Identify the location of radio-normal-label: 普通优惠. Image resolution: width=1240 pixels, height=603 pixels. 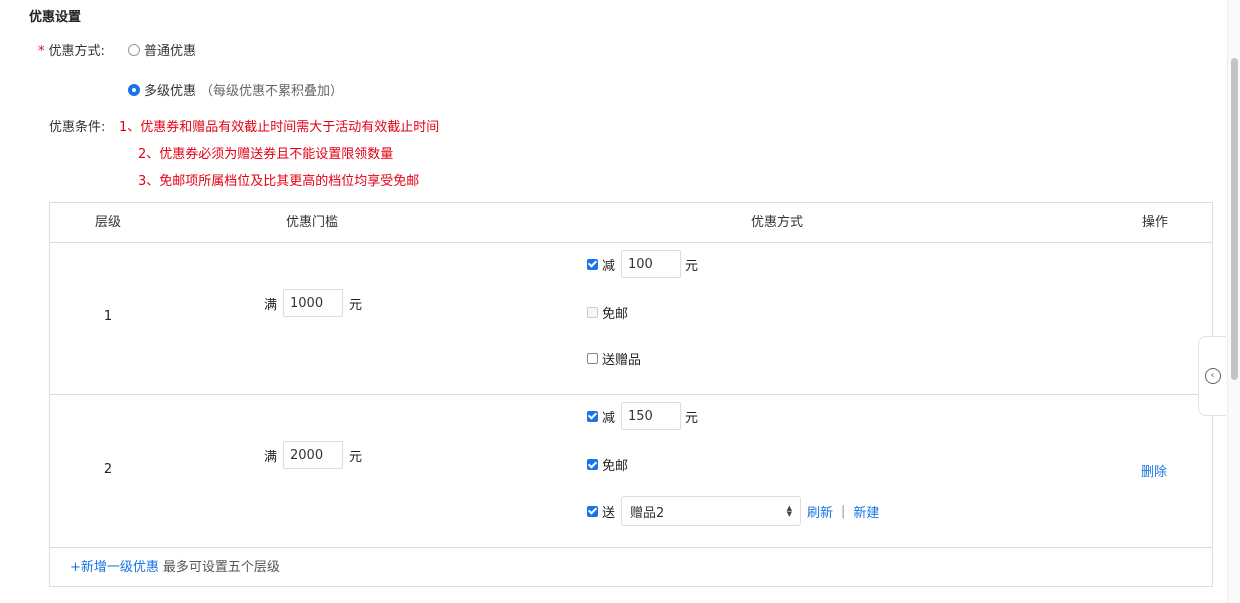
(170, 51).